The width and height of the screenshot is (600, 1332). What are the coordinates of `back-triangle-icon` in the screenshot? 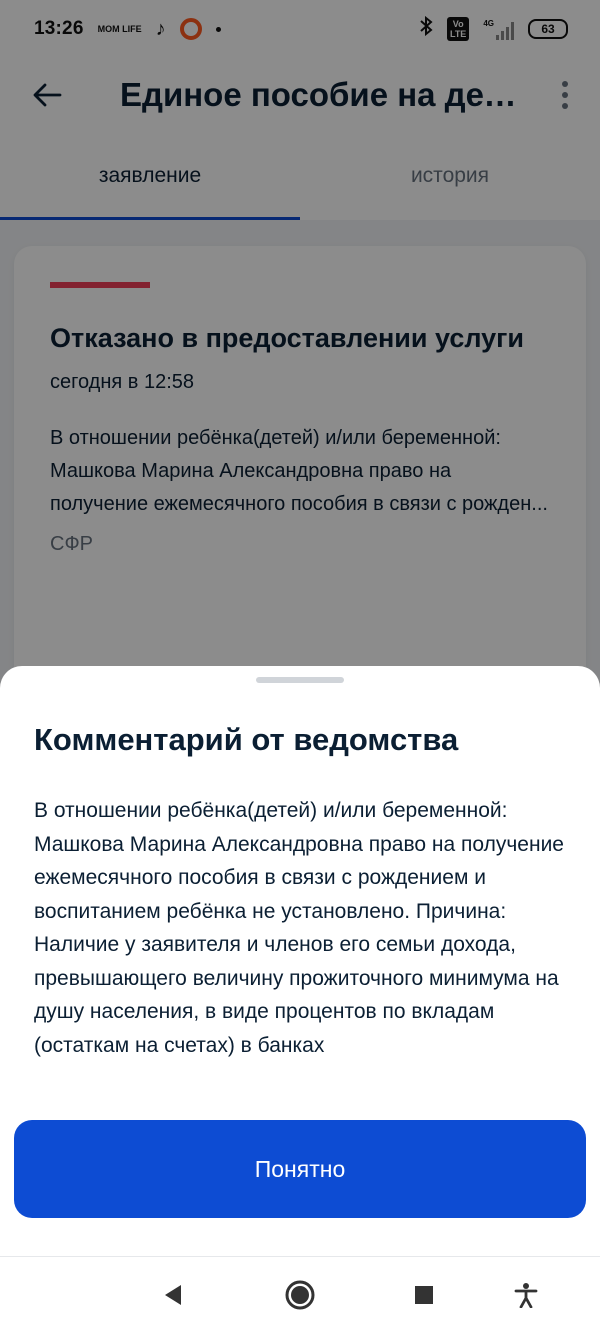 It's located at (173, 1294).